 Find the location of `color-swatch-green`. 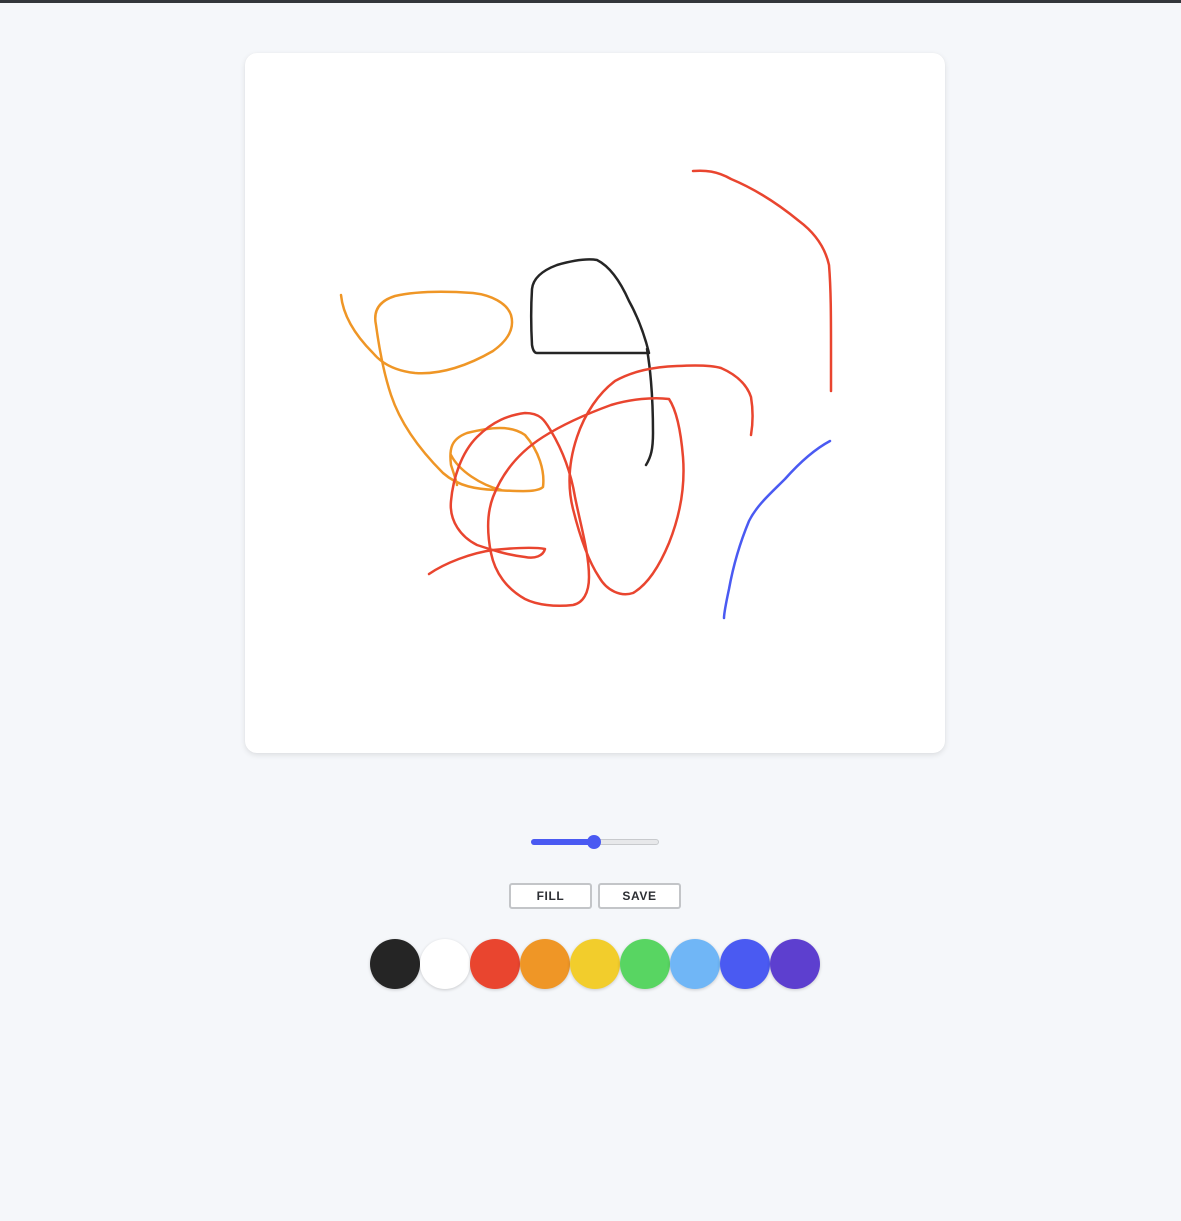

color-swatch-green is located at coordinates (645, 964).